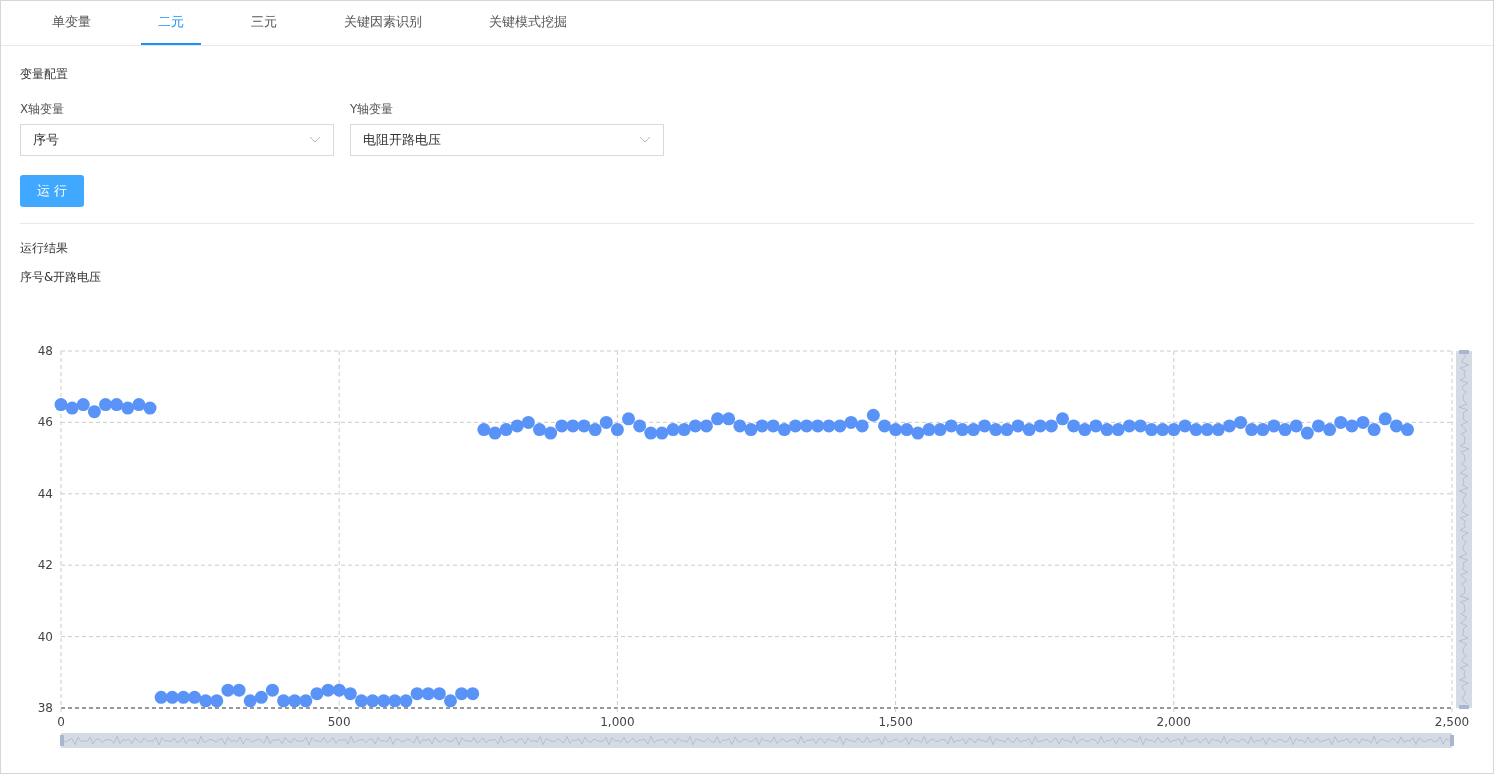 This screenshot has height=774, width=1494. Describe the element at coordinates (71, 23) in the screenshot. I see `tab: 单变量` at that location.